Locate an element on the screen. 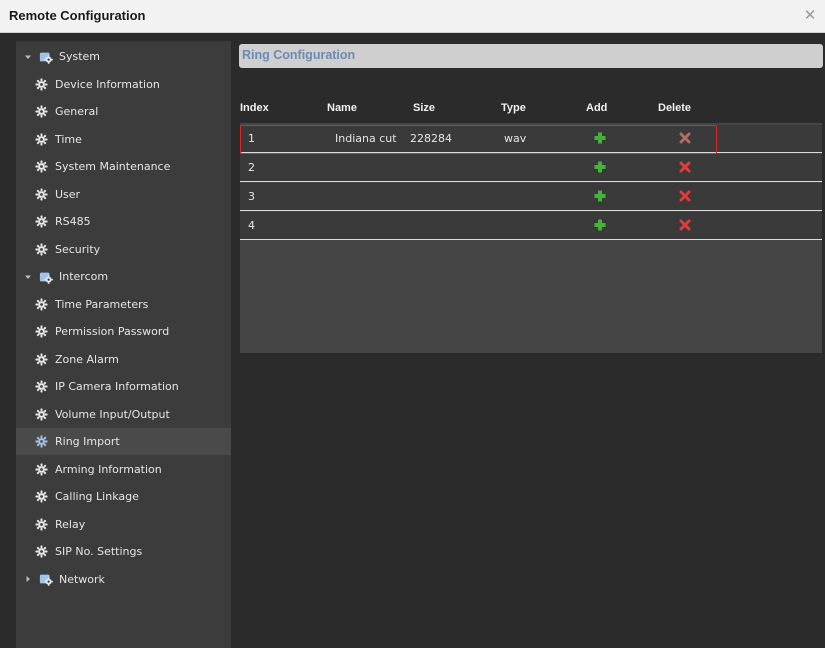 The image size is (825, 648). sidebar-item-volume-input-output: Volume Input/Output is located at coordinates (123, 414).